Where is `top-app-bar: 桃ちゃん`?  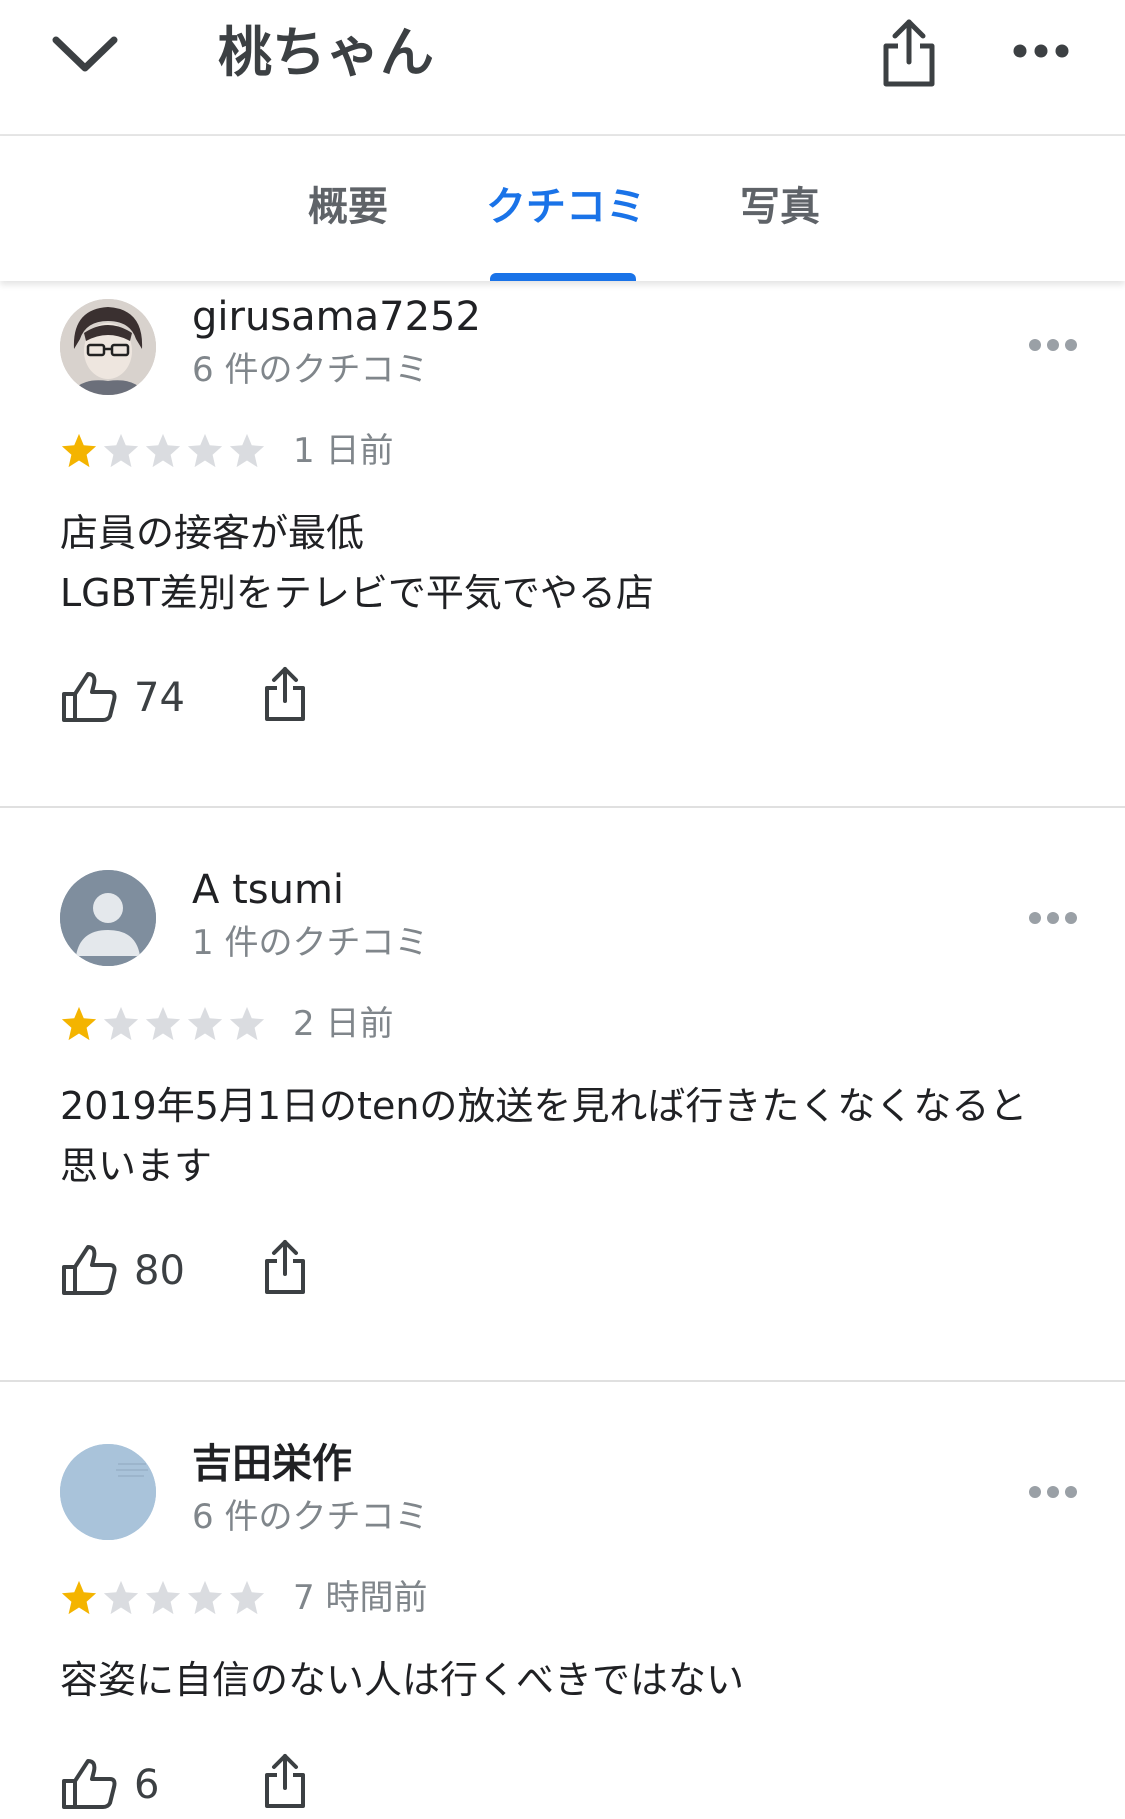
top-app-bar: 桃ちゃん is located at coordinates (562, 68).